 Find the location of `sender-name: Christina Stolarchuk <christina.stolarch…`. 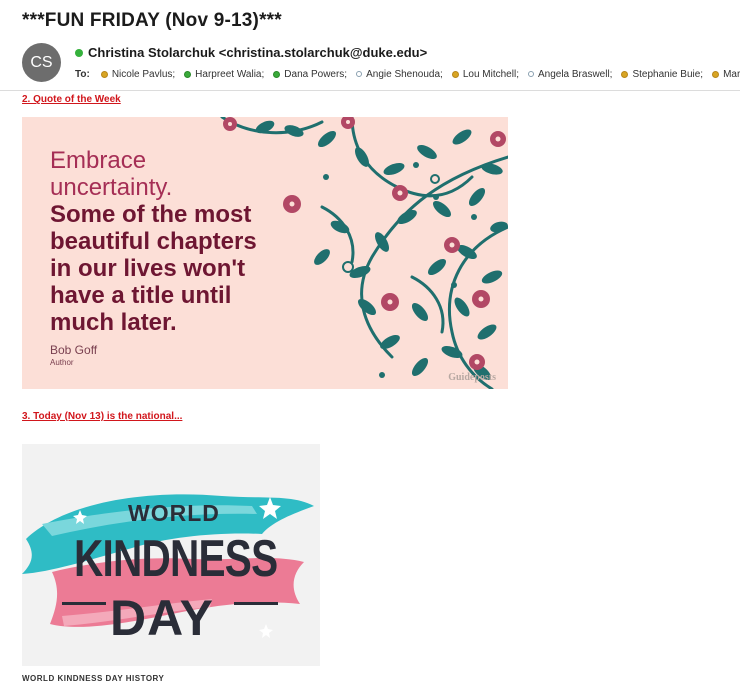

sender-name: Christina Stolarchuk <christina.stolarch… is located at coordinates (257, 52).